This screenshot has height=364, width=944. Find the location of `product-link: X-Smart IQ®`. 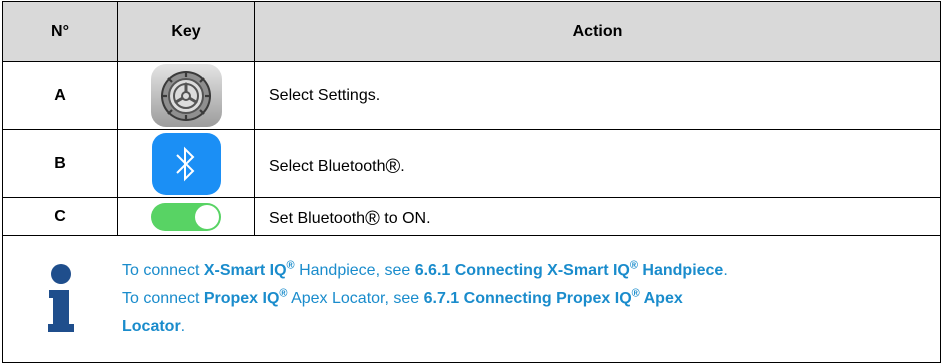

product-link: X-Smart IQ® is located at coordinates (249, 269).